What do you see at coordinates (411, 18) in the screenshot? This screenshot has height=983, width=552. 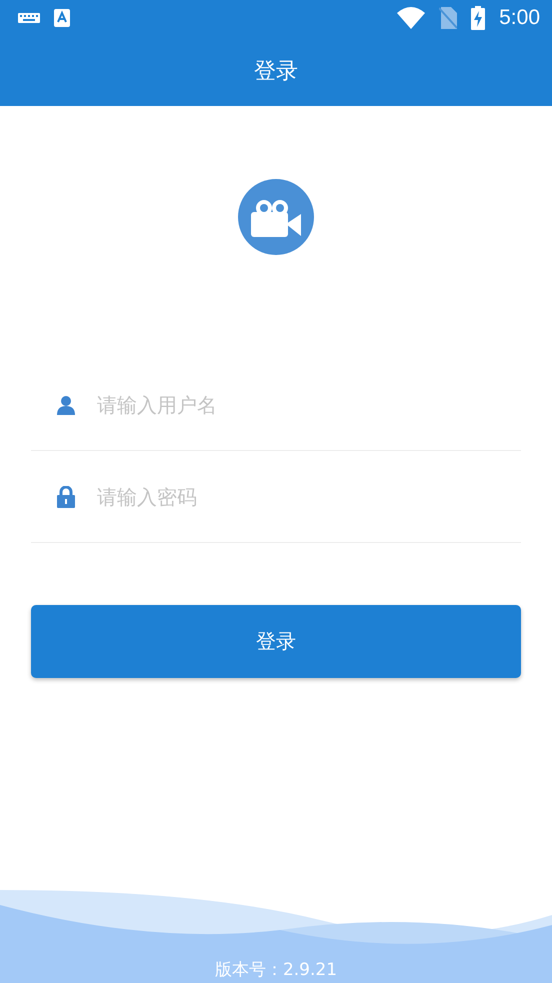 I see `wifi-icon` at bounding box center [411, 18].